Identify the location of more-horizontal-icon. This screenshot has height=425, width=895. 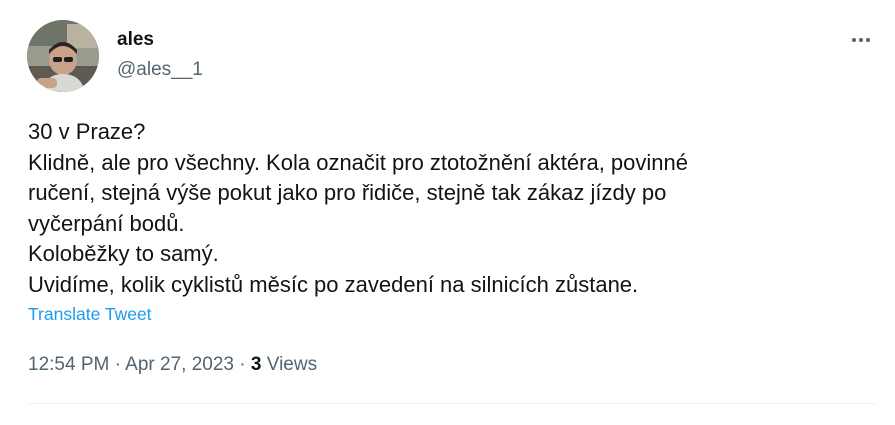
(861, 40).